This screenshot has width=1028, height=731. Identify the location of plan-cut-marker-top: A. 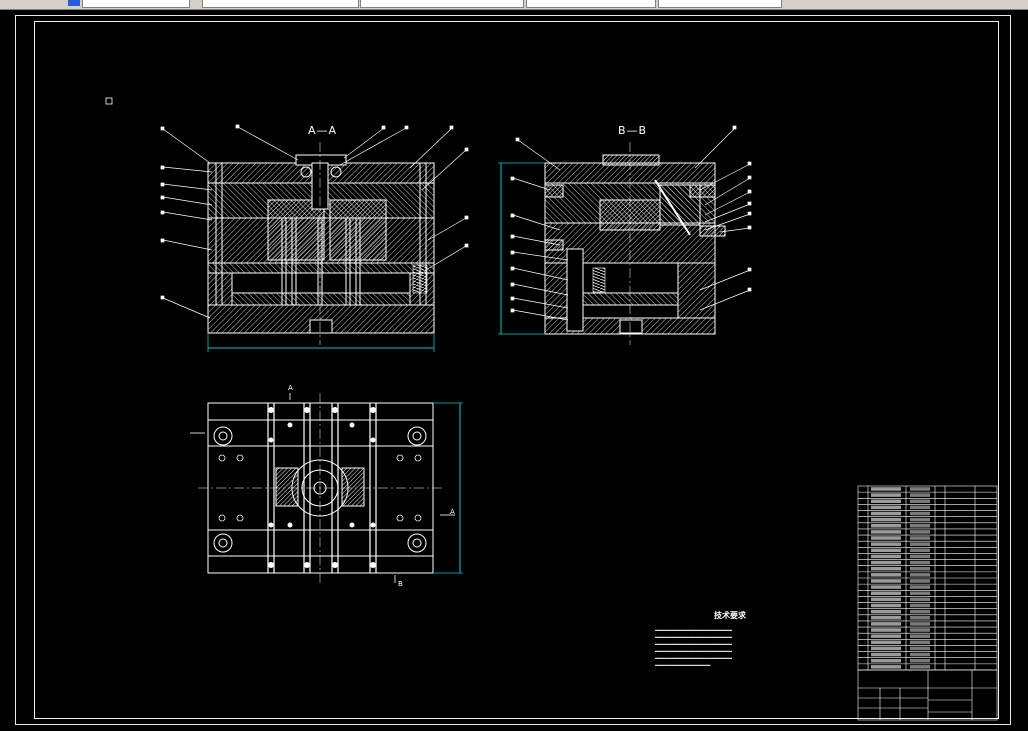
(291, 388).